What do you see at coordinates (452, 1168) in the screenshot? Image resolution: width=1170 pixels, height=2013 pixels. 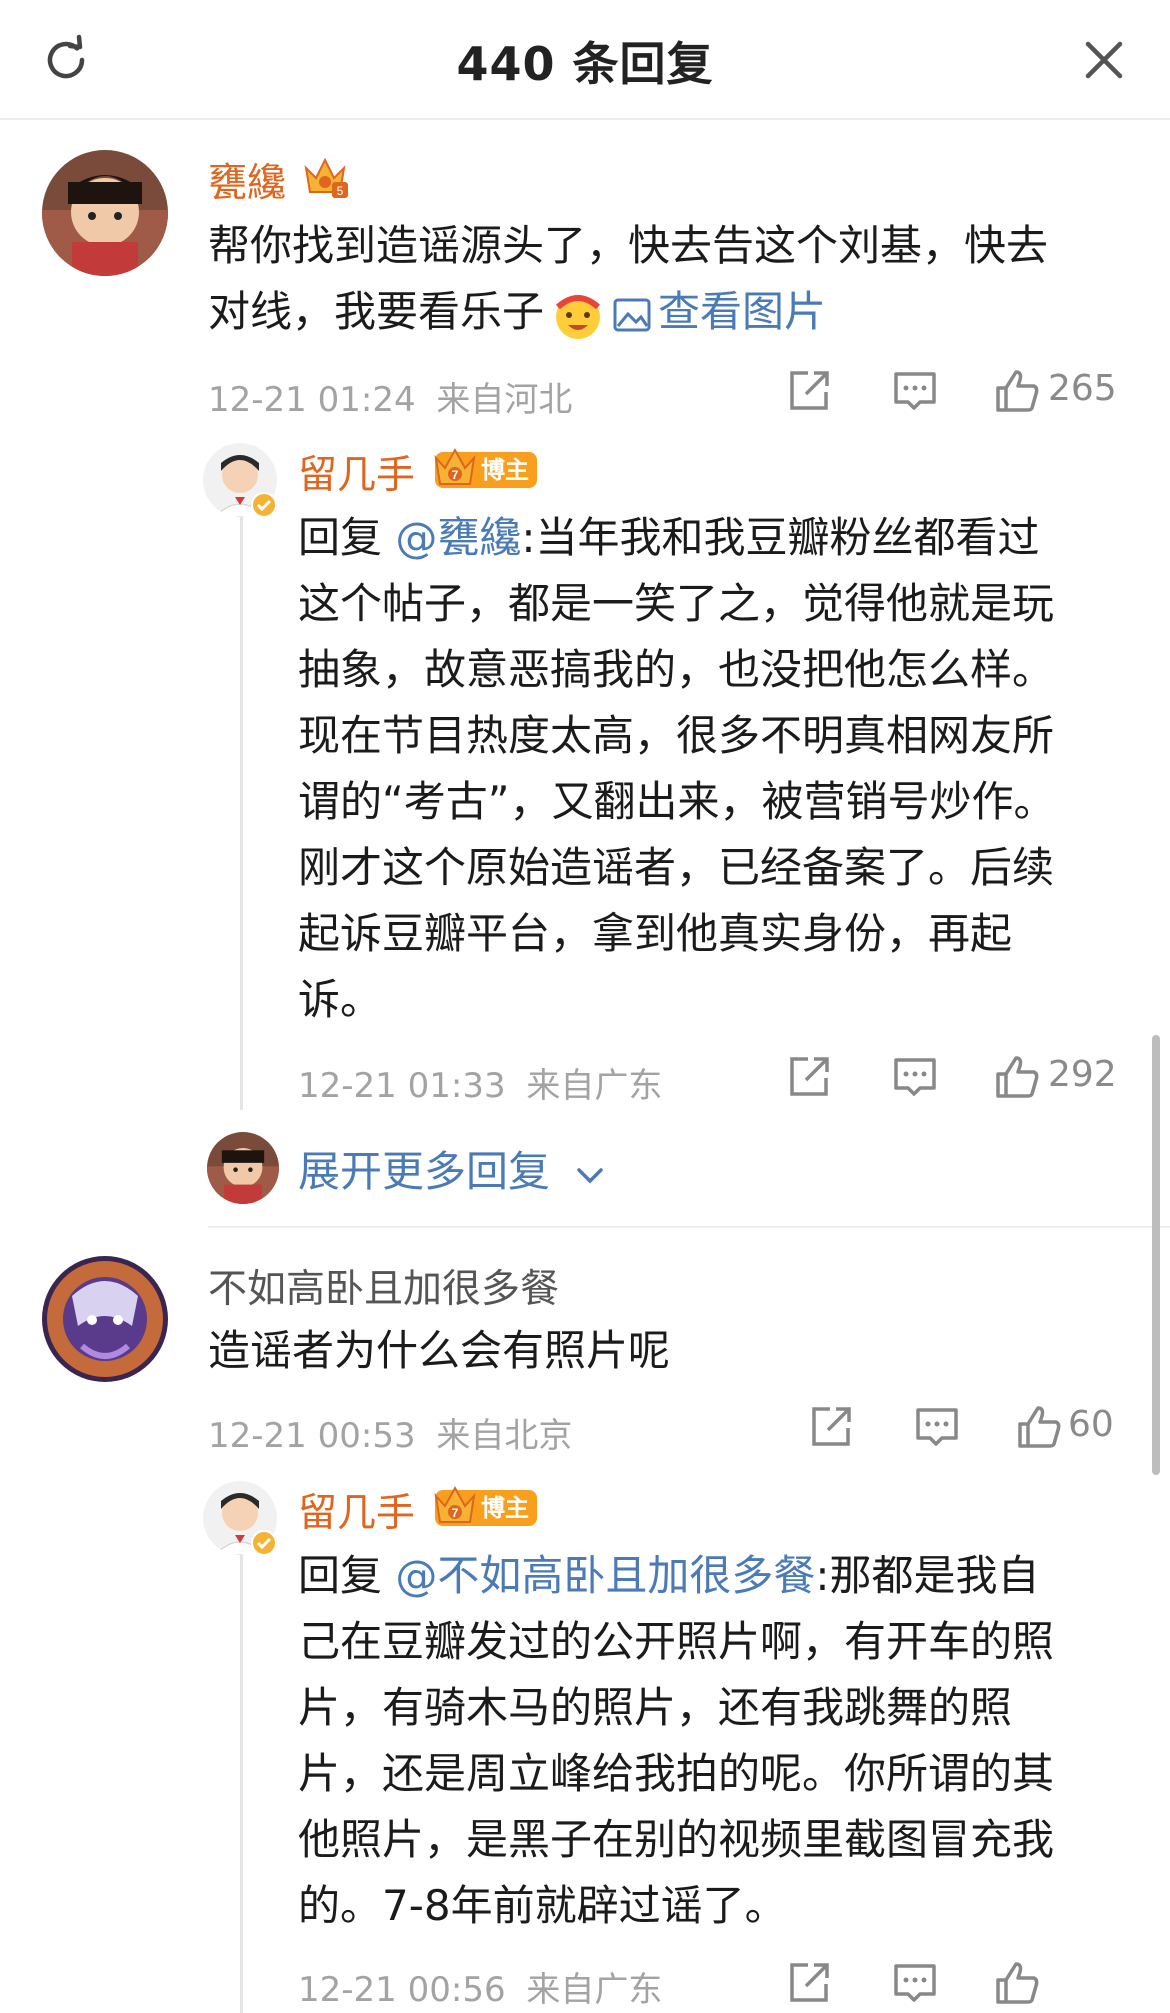 I see `expand-more-replies: 展开更多回复` at bounding box center [452, 1168].